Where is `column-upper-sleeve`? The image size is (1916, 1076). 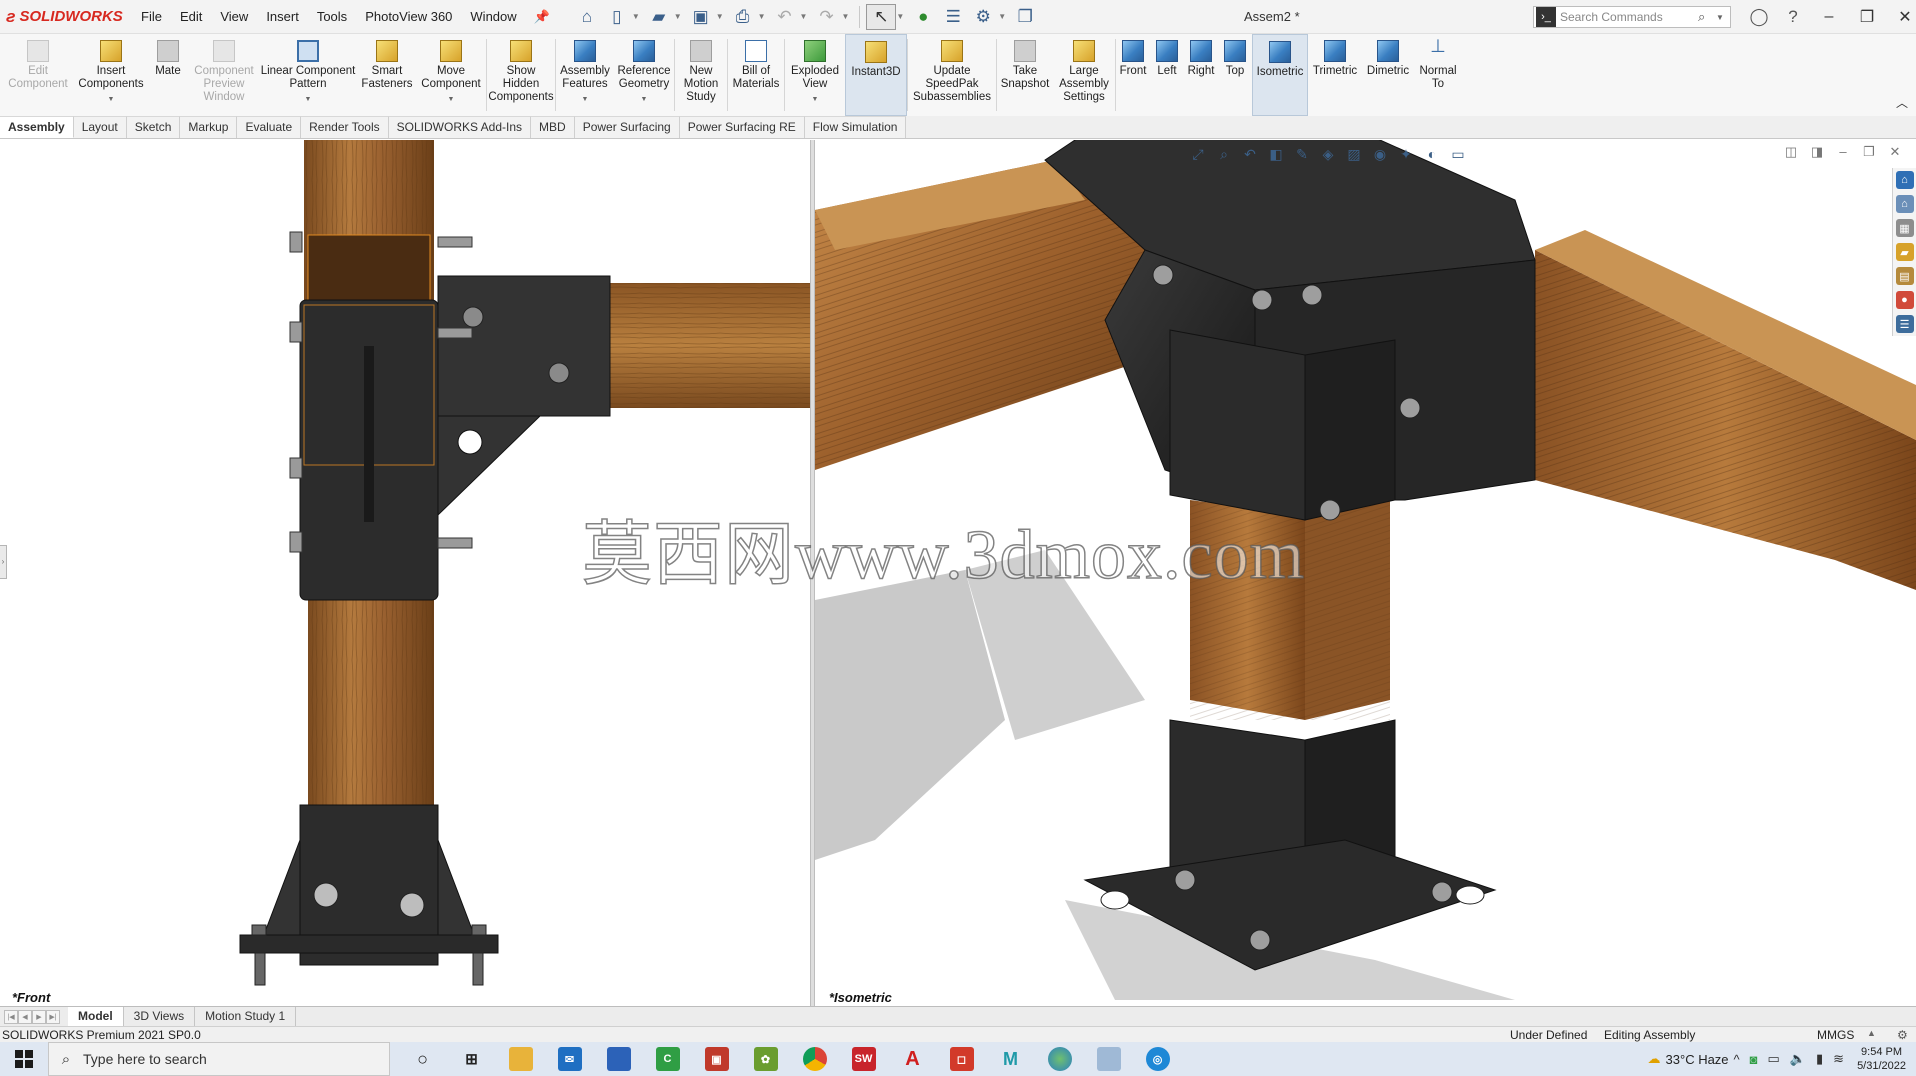
column-upper-sleeve is located at coordinates (1237, 425).